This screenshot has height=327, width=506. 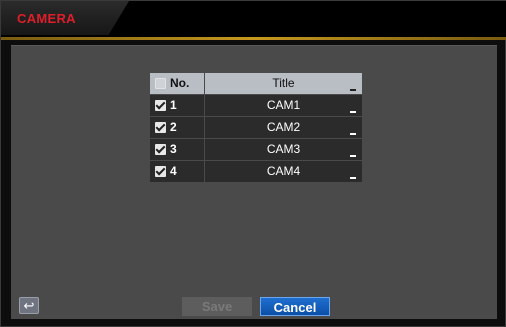 What do you see at coordinates (173, 149) in the screenshot?
I see `row-no-label: 3` at bounding box center [173, 149].